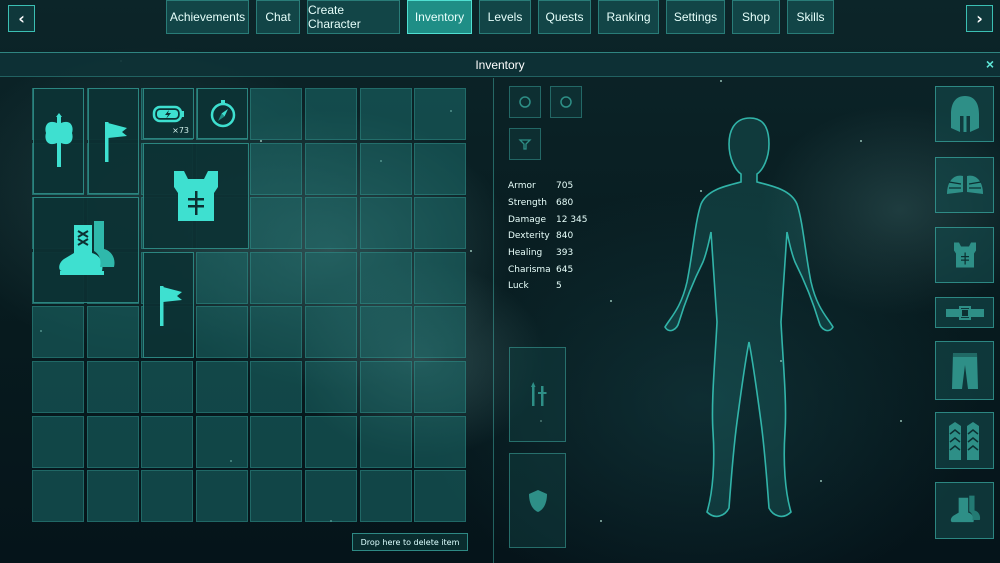  Describe the element at coordinates (964, 370) in the screenshot. I see `pants-slot` at that location.